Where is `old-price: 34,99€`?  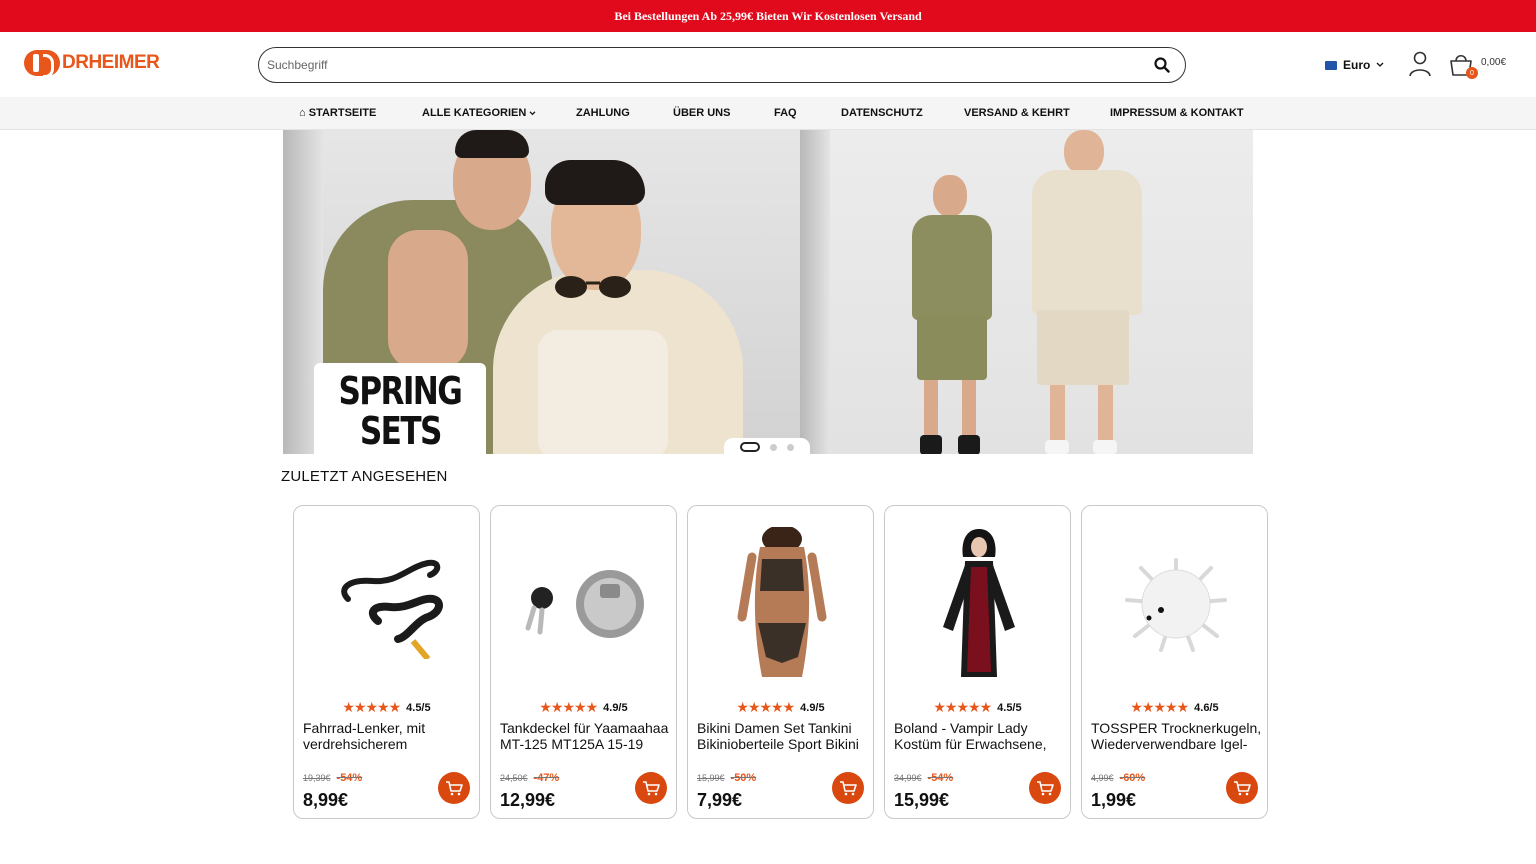
old-price: 34,99€ is located at coordinates (908, 778).